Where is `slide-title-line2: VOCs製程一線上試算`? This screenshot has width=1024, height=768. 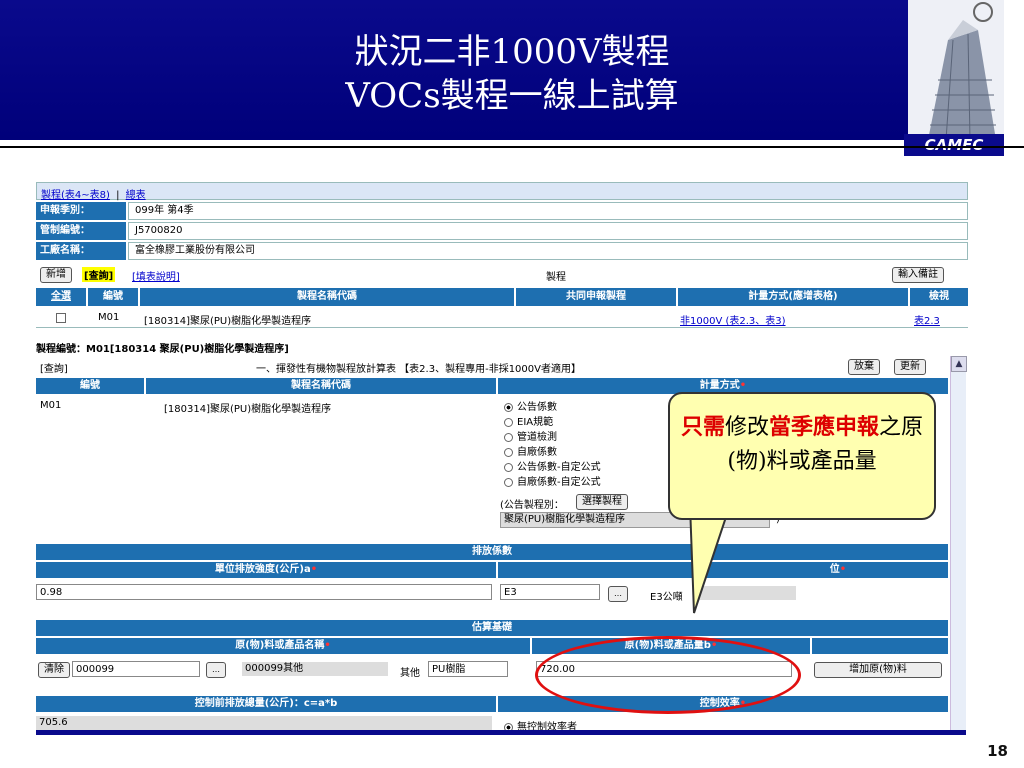 slide-title-line2: VOCs製程一線上試算 is located at coordinates (512, 96).